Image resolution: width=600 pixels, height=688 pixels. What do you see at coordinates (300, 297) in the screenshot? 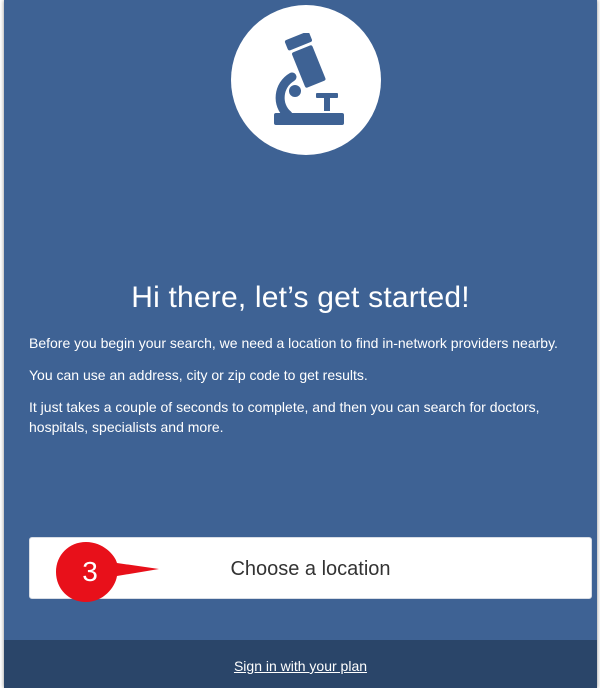
I see `page-title: Hi there, let’s get started!` at bounding box center [300, 297].